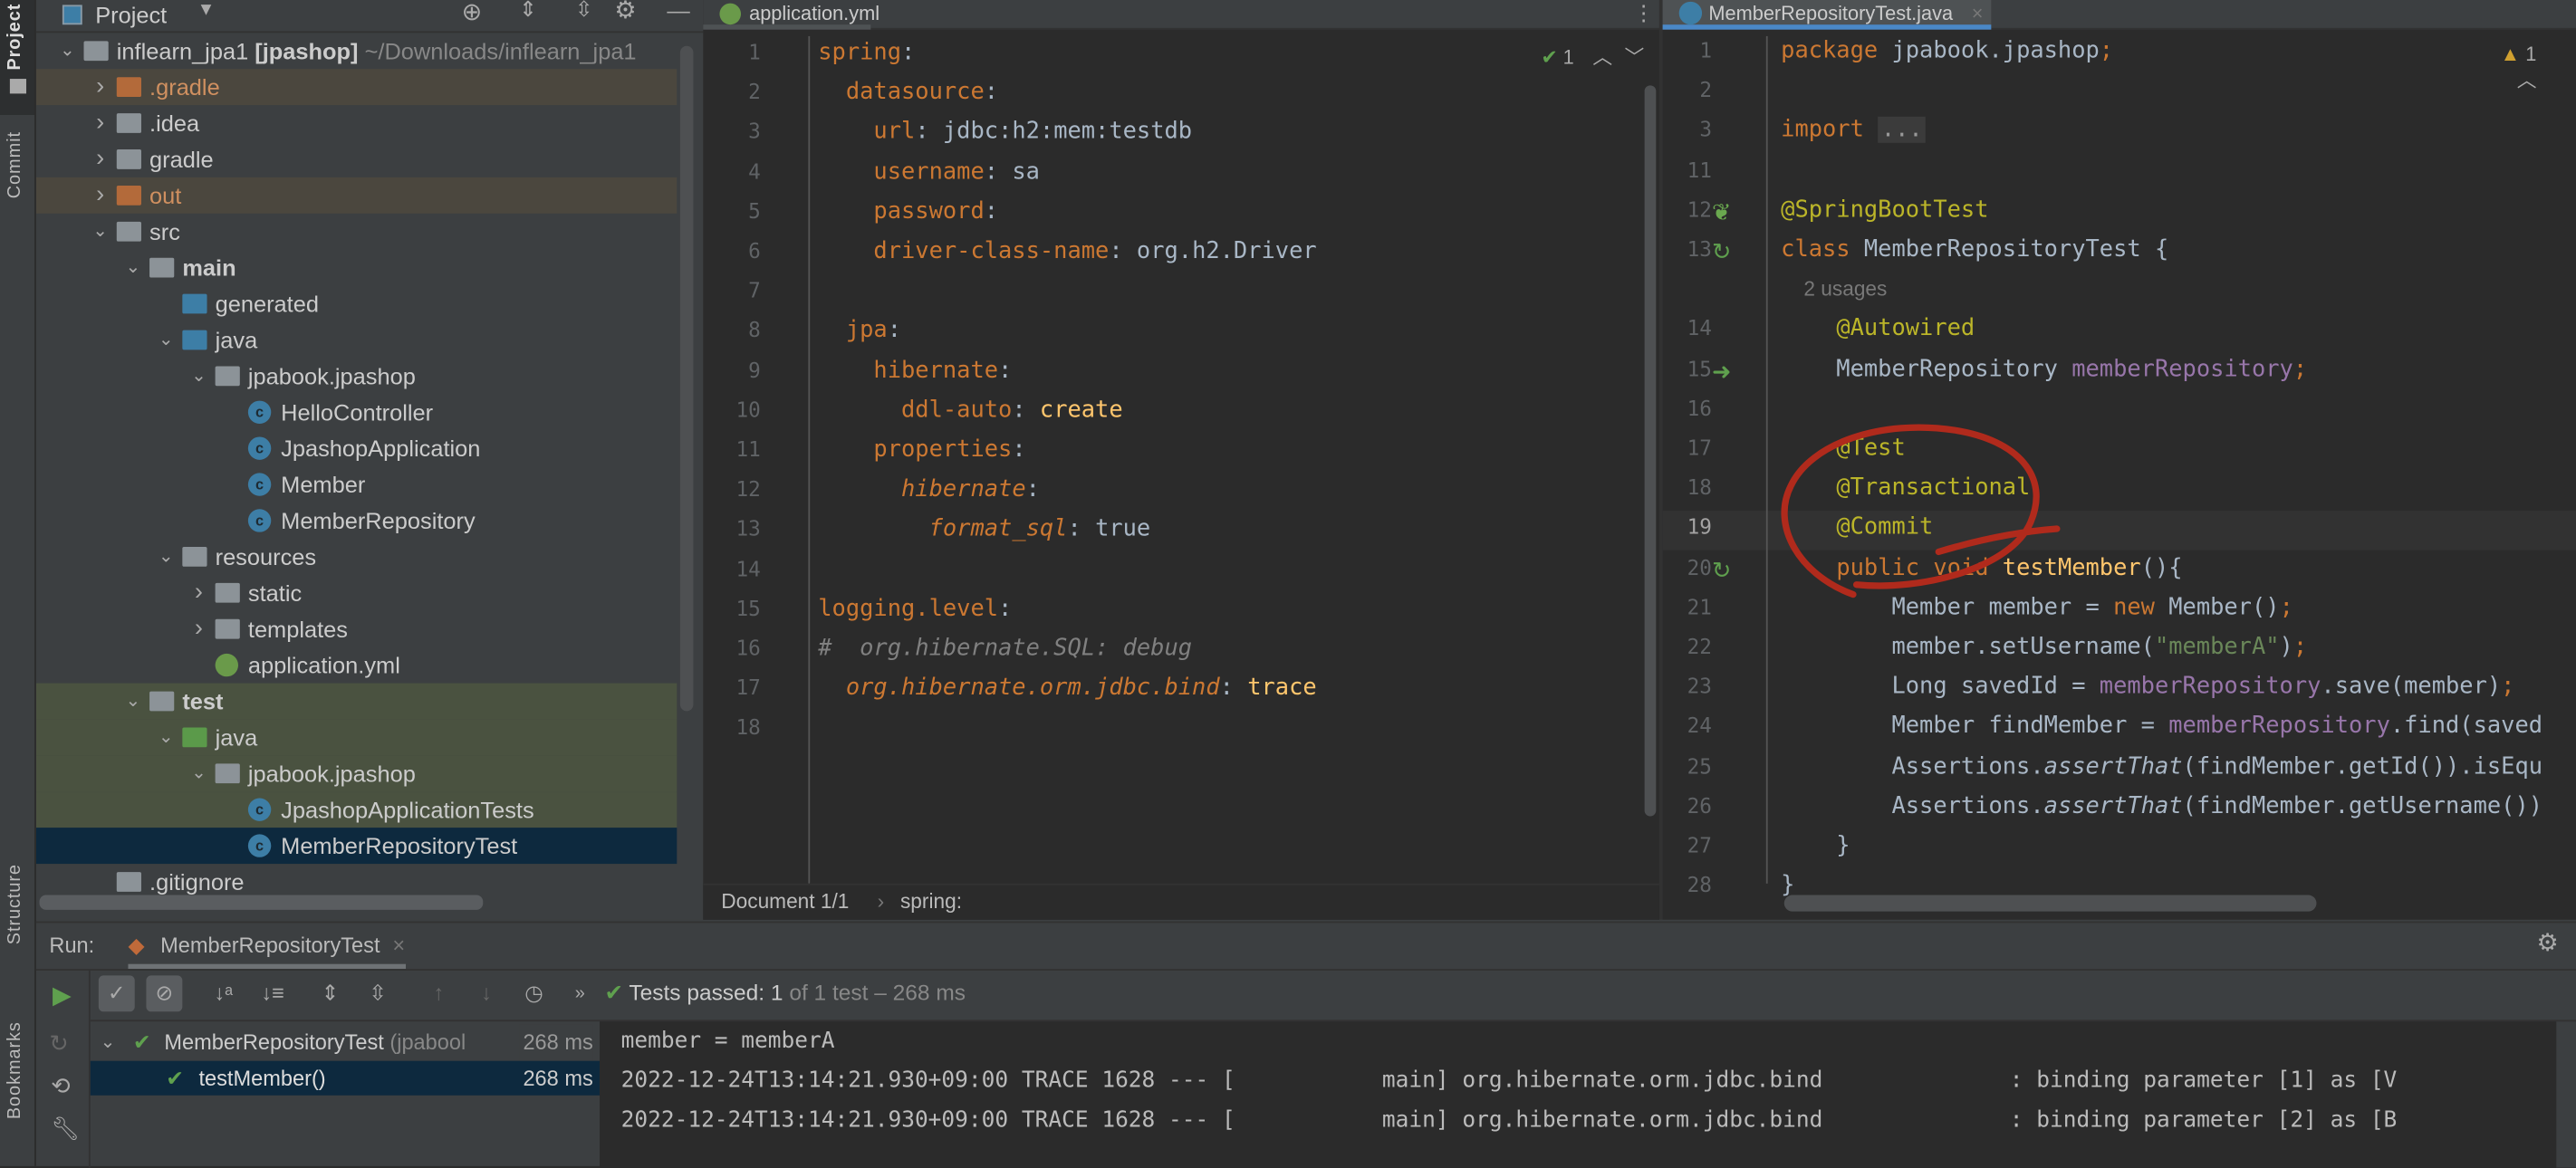 The height and width of the screenshot is (1168, 2576). I want to click on toggle-auto-test-icon: ⟲, so click(60, 1086).